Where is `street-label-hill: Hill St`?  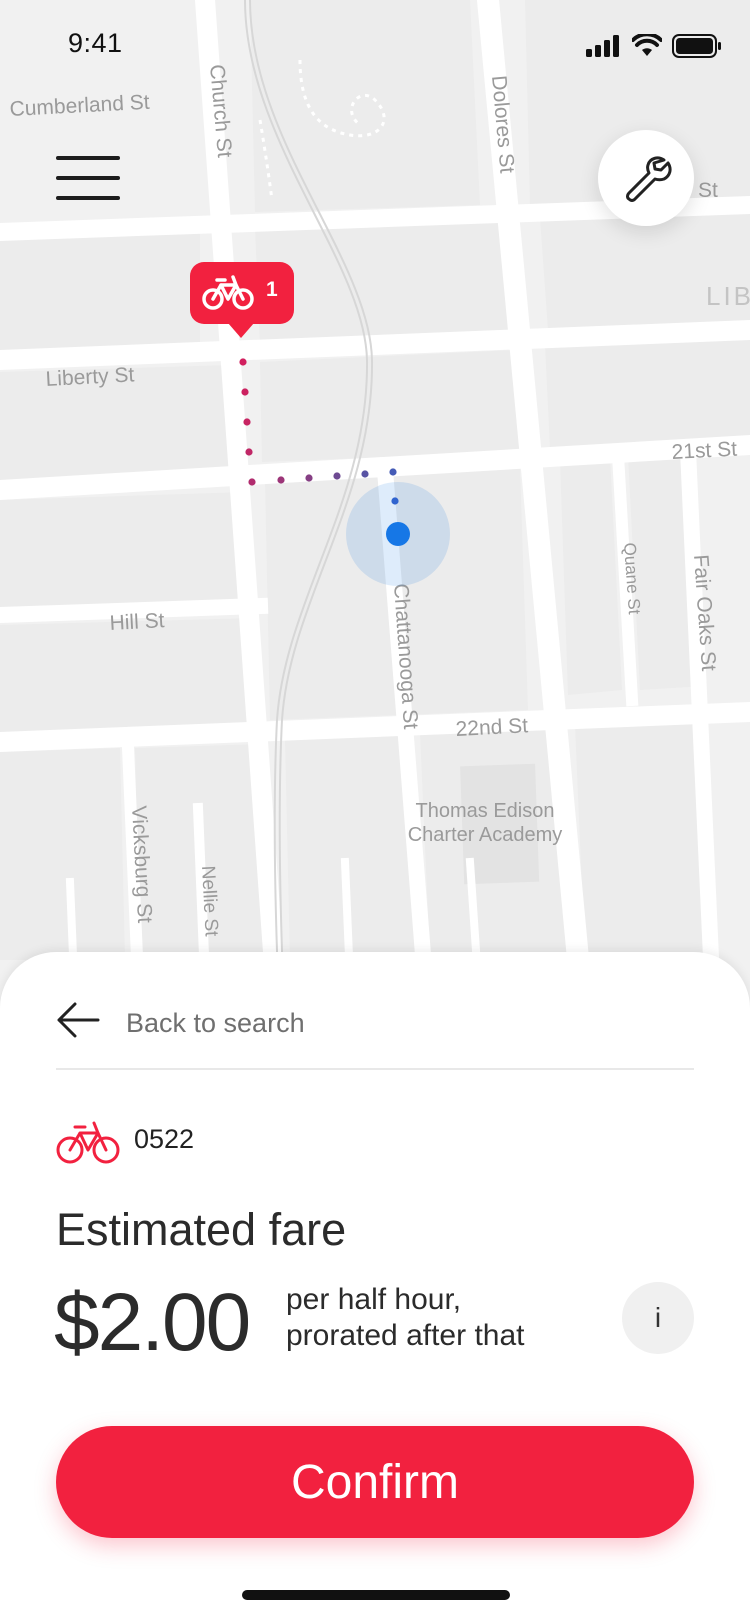
street-label-hill: Hill St is located at coordinates (137, 622).